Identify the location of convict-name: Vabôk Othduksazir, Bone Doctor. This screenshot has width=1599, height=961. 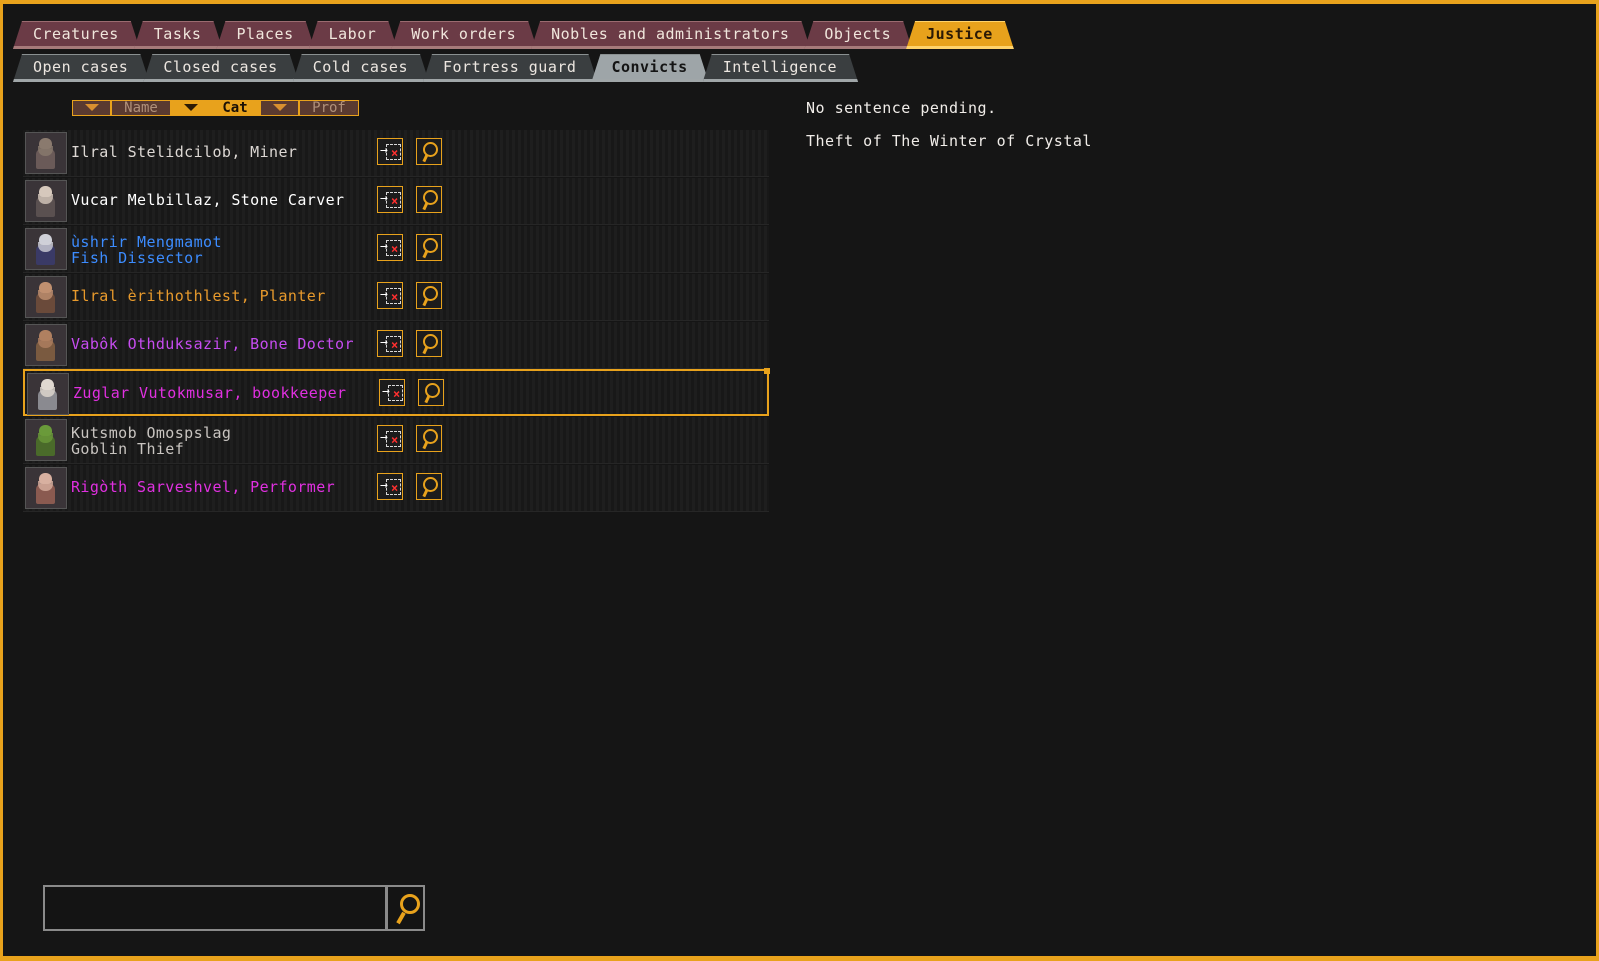
(212, 344).